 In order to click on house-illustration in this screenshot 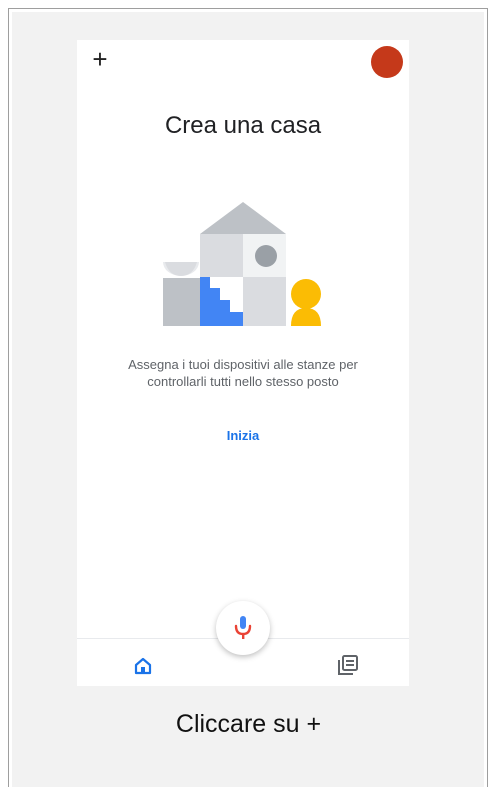, I will do `click(242, 264)`.